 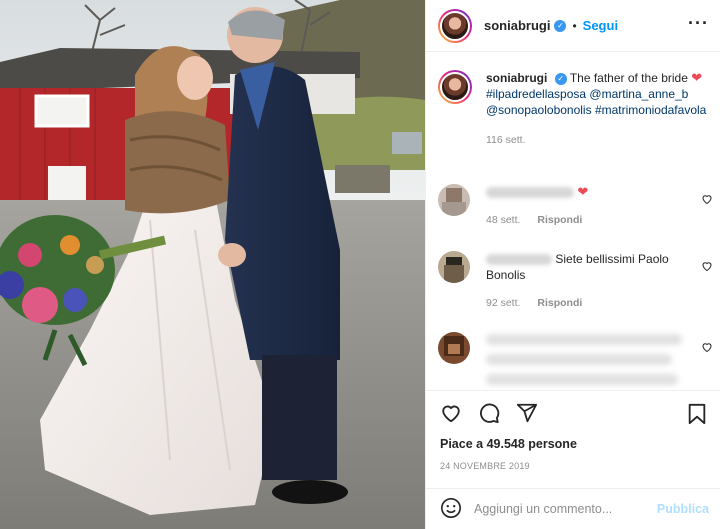 What do you see at coordinates (517, 25) in the screenshot?
I see `username-link: soniabrugi` at bounding box center [517, 25].